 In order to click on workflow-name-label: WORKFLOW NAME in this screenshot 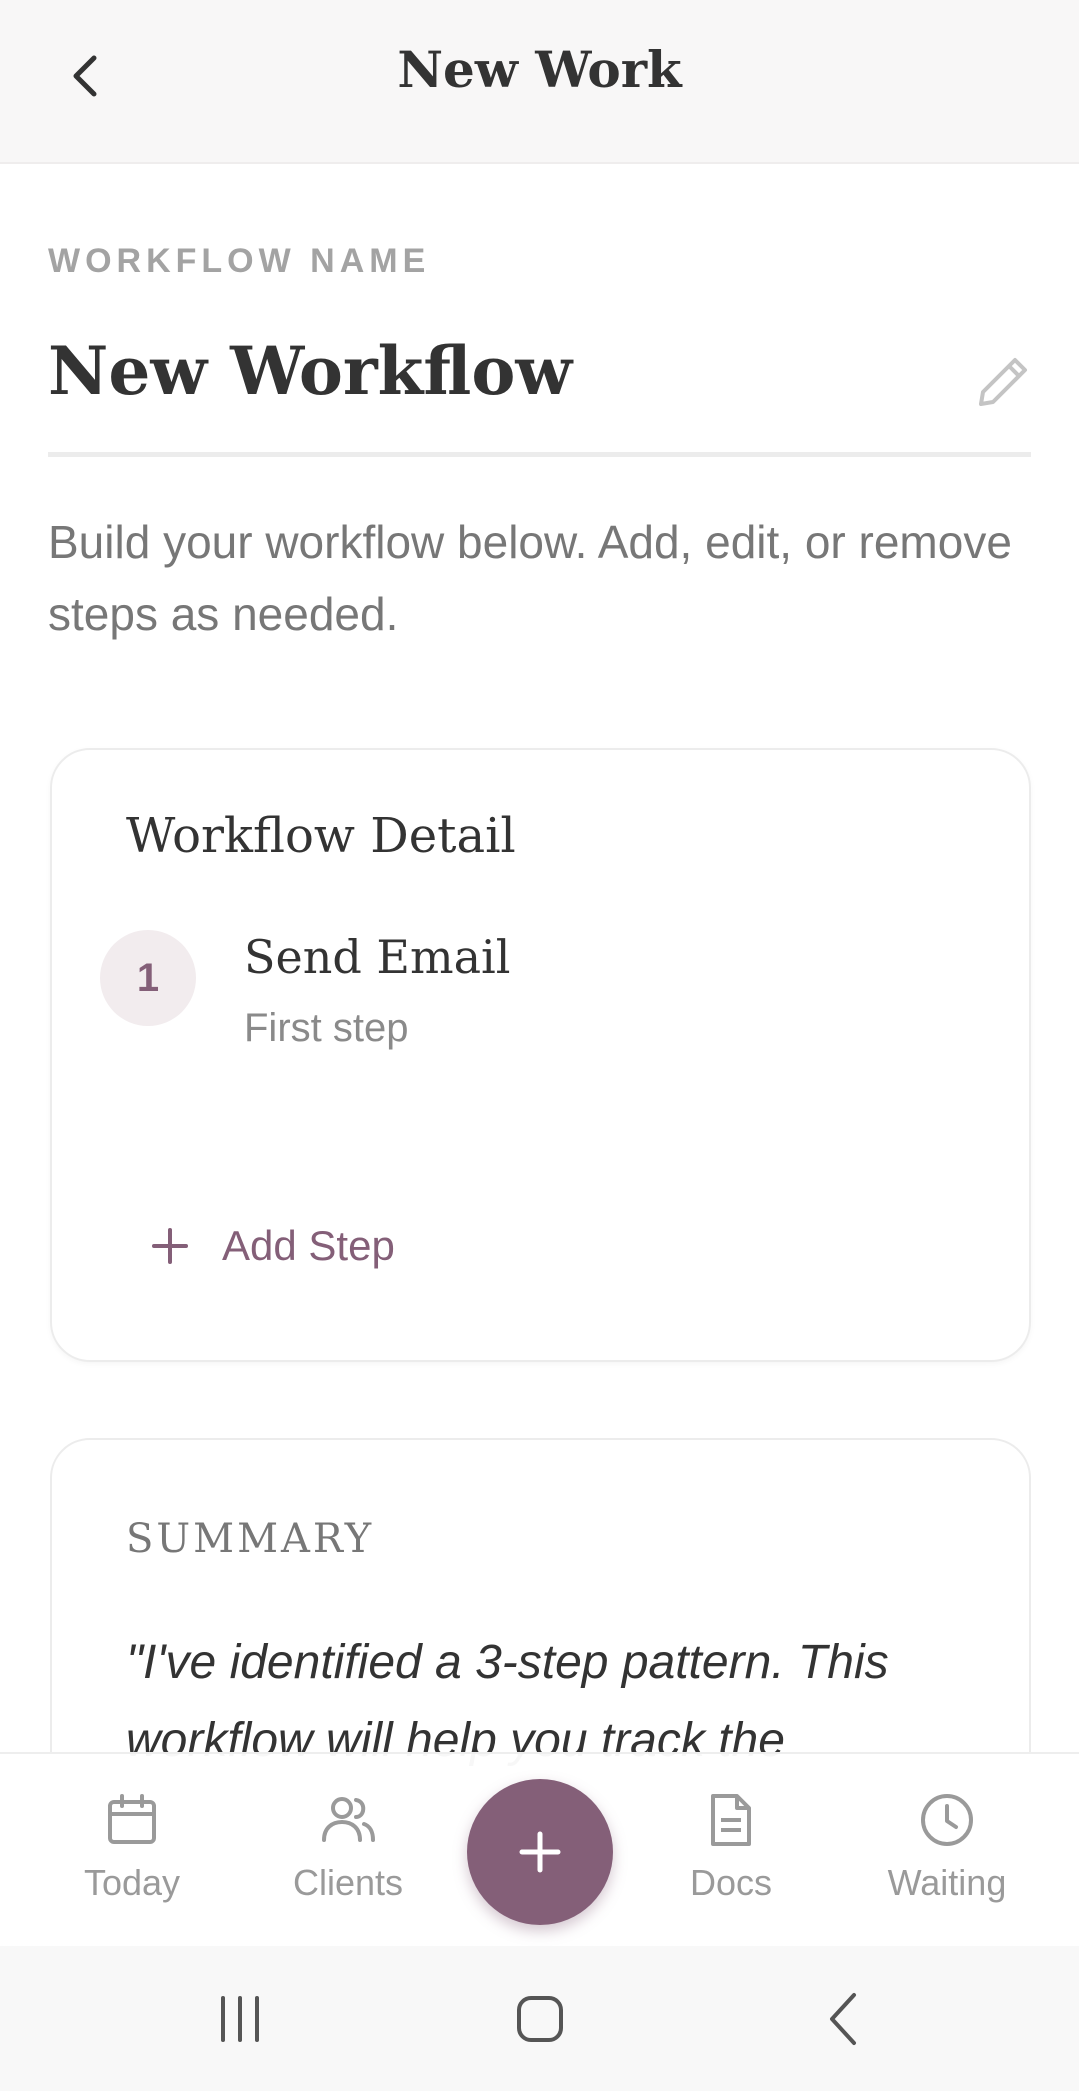, I will do `click(239, 261)`.